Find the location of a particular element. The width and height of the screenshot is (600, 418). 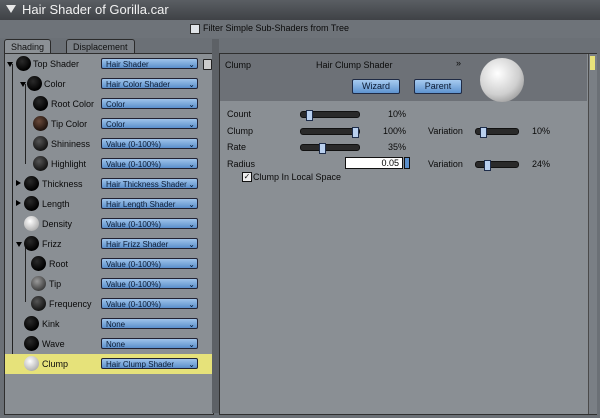

shader-dropdown: Hair Frizz Shader ⌄ is located at coordinates (149, 243).